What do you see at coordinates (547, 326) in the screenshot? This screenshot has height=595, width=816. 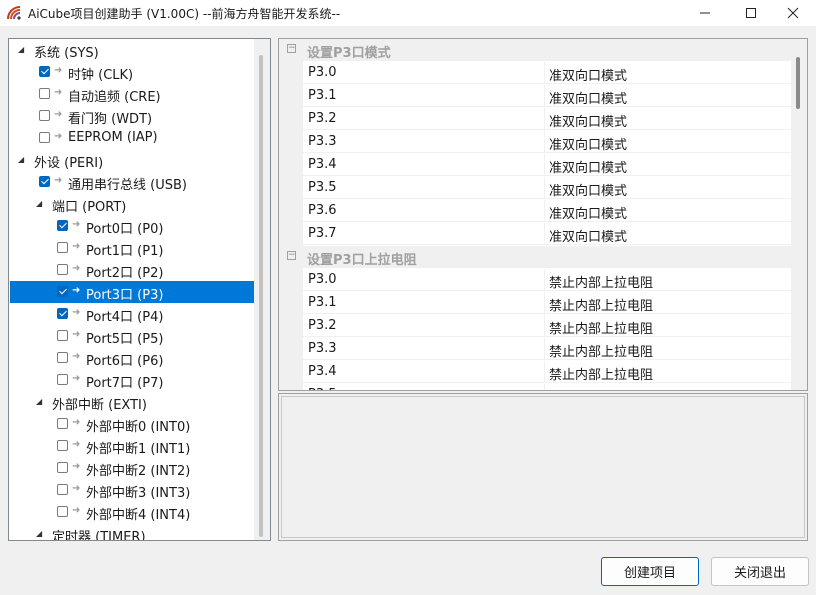 I see `grid-property-row: P3.2 禁止内部上拉电阻` at bounding box center [547, 326].